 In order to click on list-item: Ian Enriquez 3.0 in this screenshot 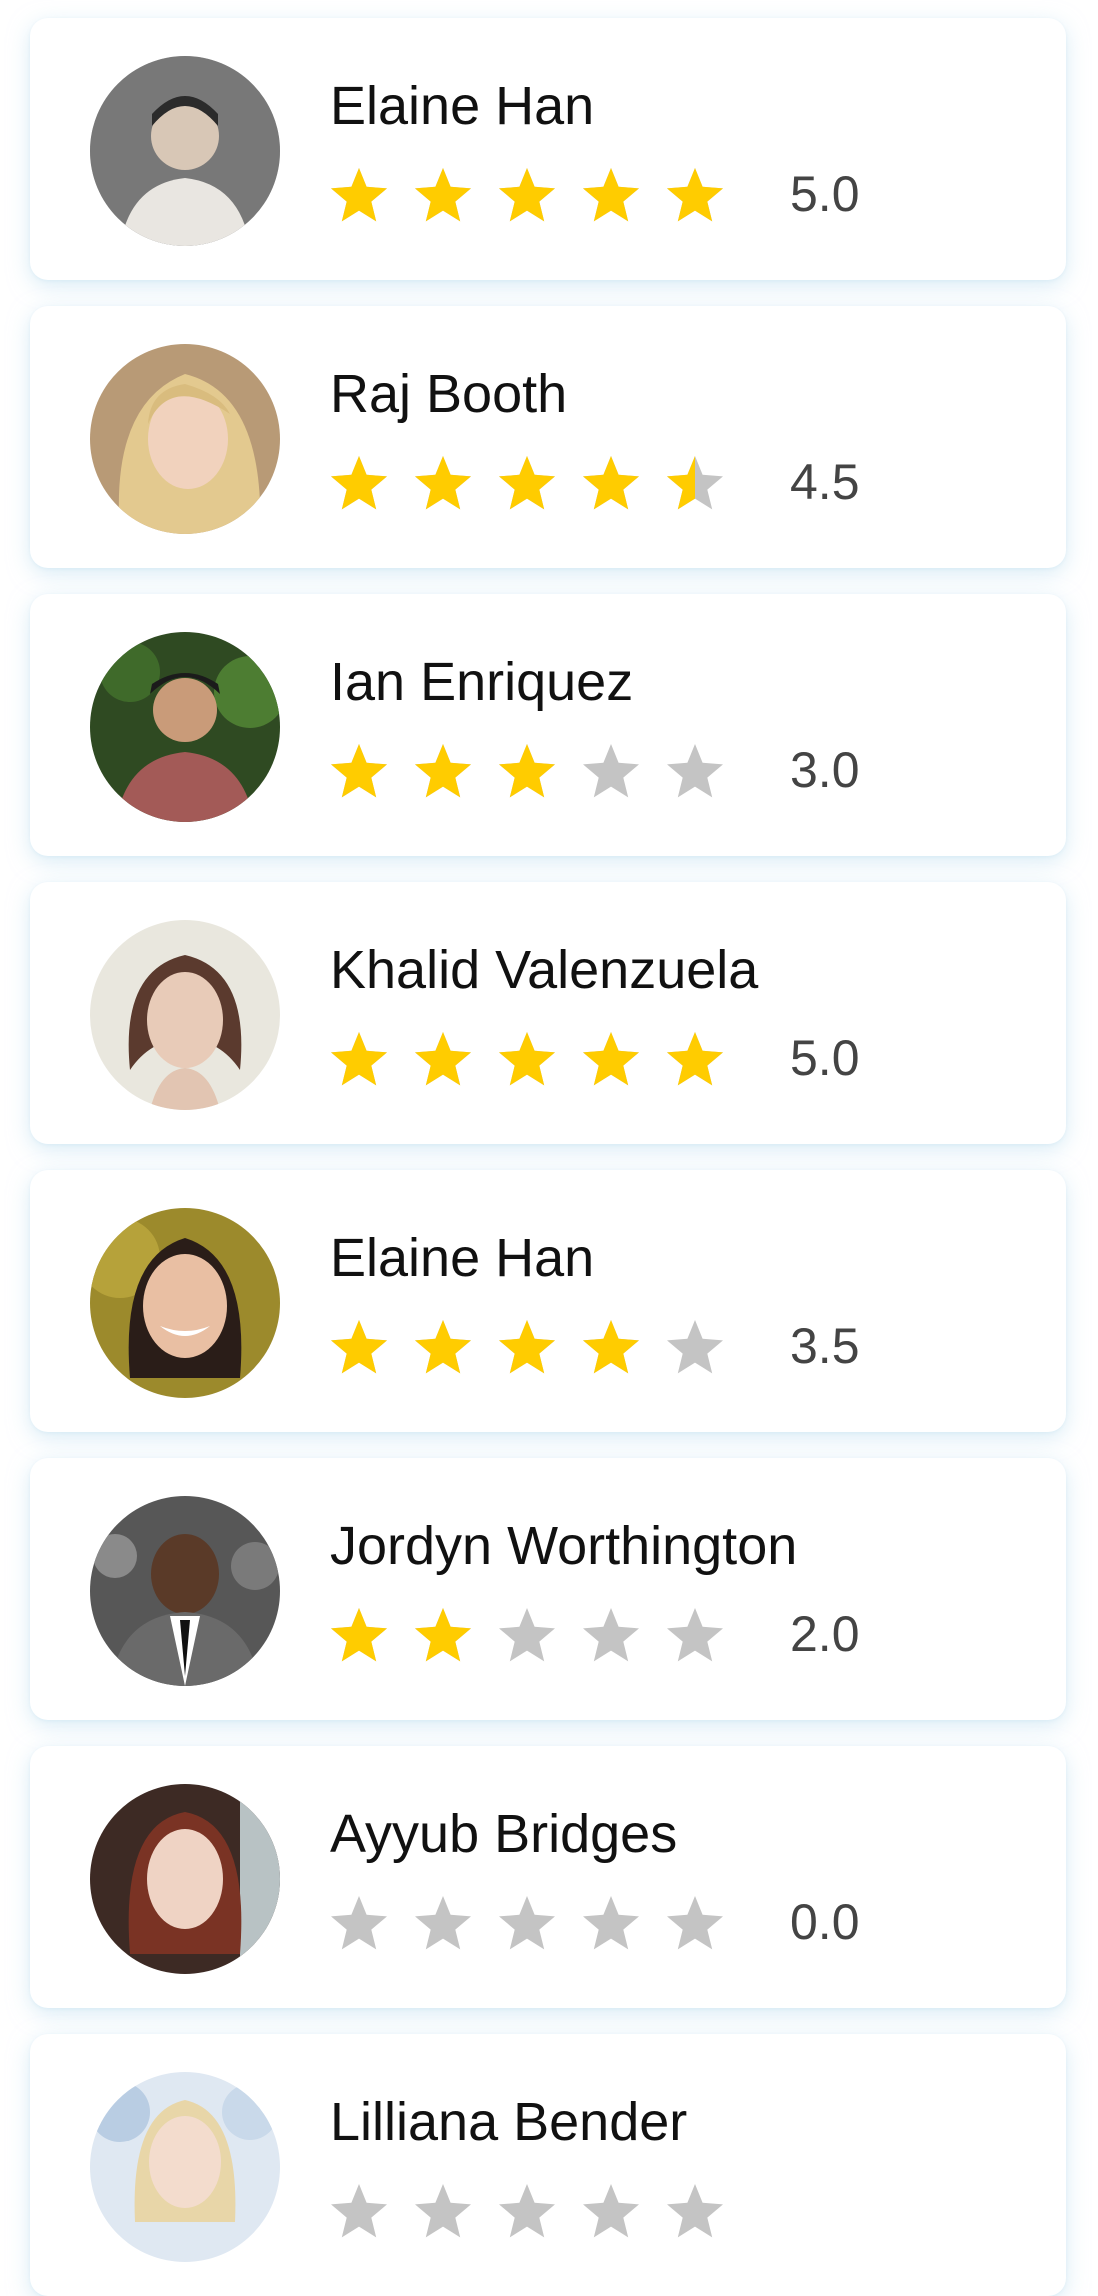, I will do `click(548, 725)`.